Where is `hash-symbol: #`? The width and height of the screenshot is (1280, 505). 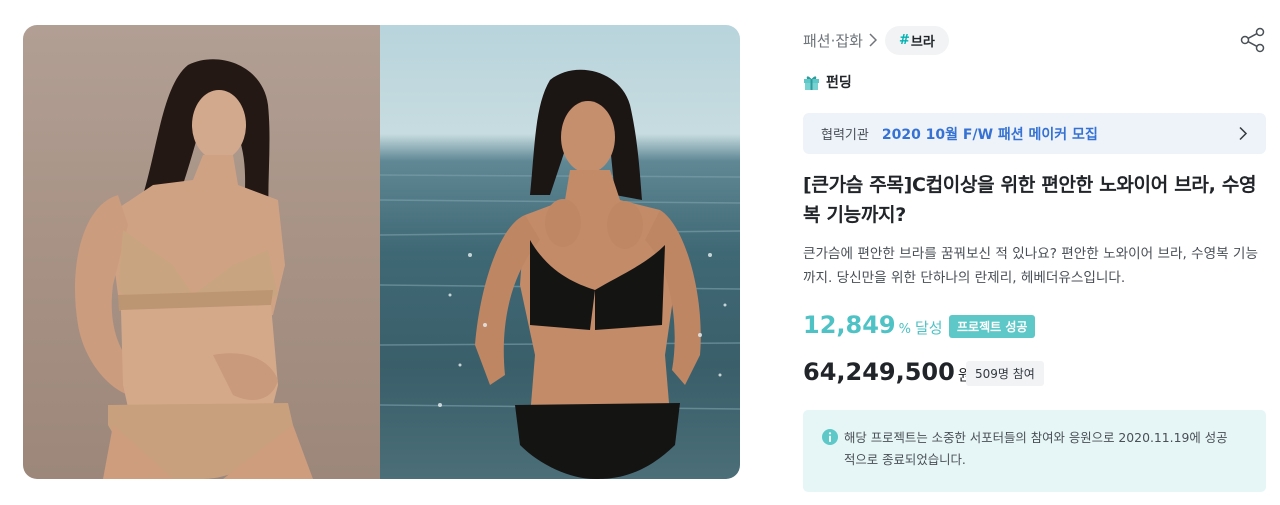
hash-symbol: # is located at coordinates (904, 40).